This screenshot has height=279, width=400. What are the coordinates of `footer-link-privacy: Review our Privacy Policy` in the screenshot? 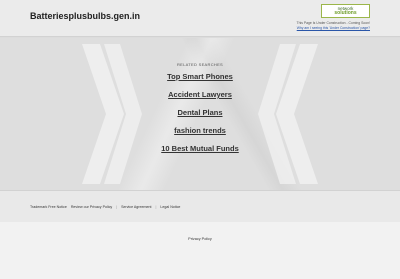 It's located at (91, 207).